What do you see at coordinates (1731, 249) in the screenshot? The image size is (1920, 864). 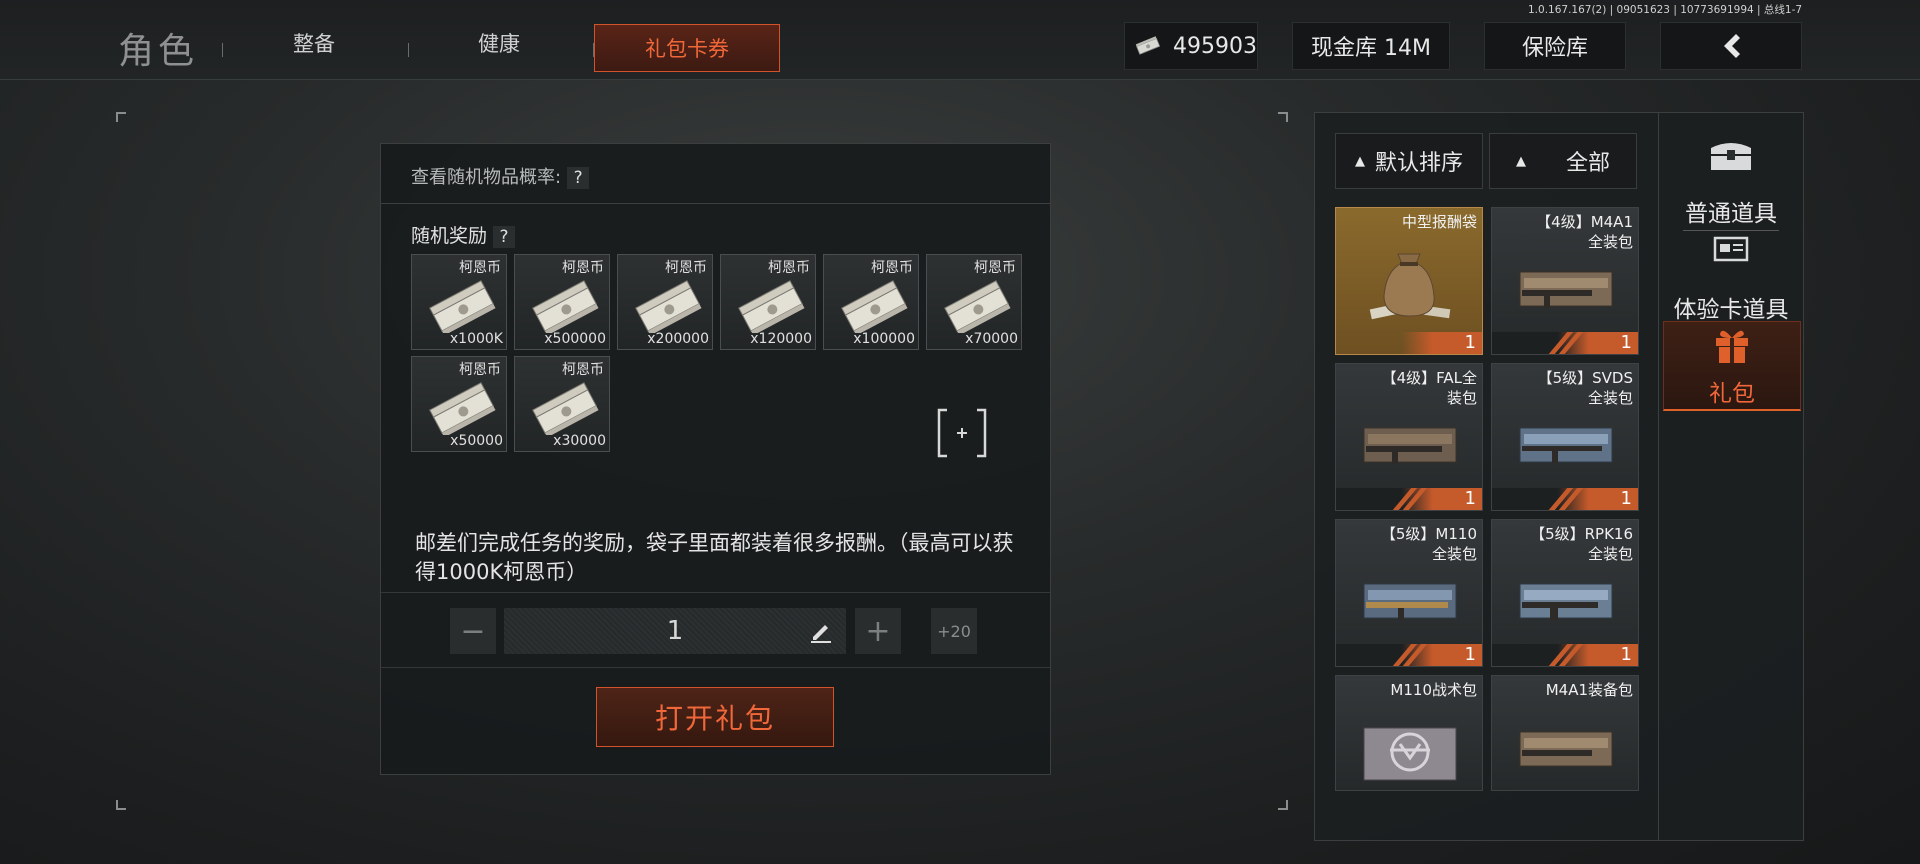 I see `card-icon` at bounding box center [1731, 249].